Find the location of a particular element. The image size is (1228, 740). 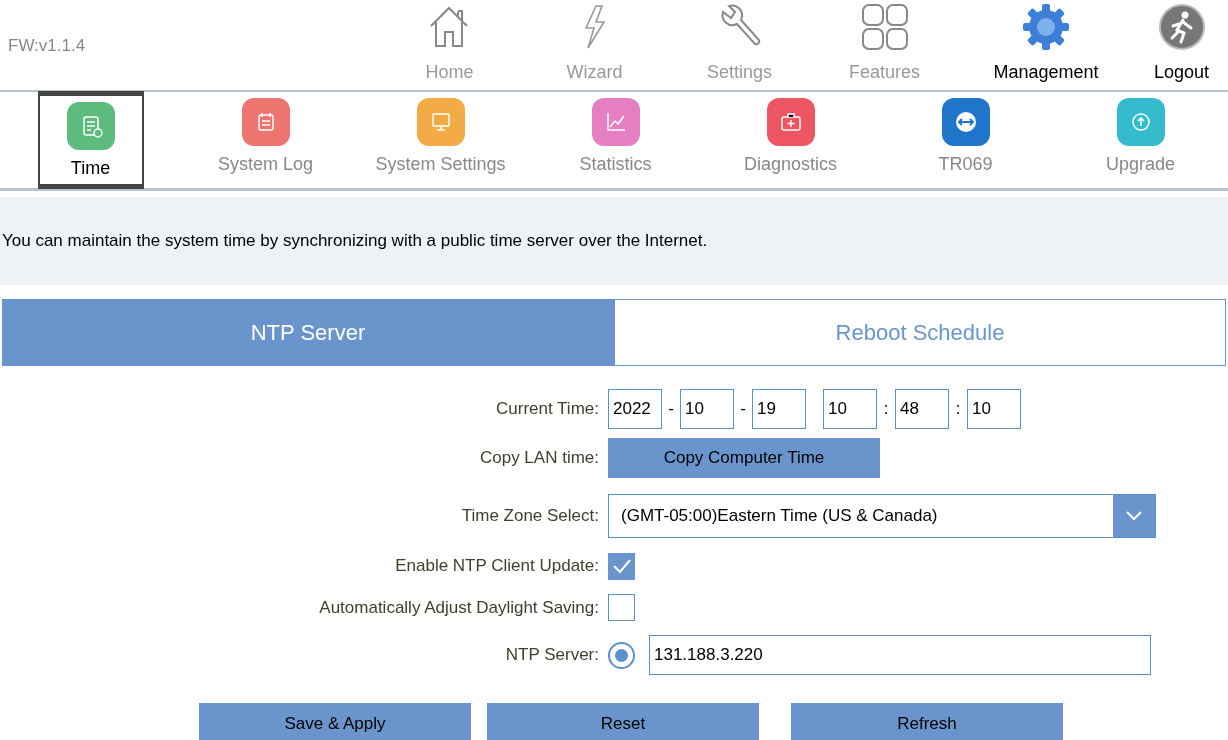

subnav-tab: Statistics is located at coordinates (615, 140).